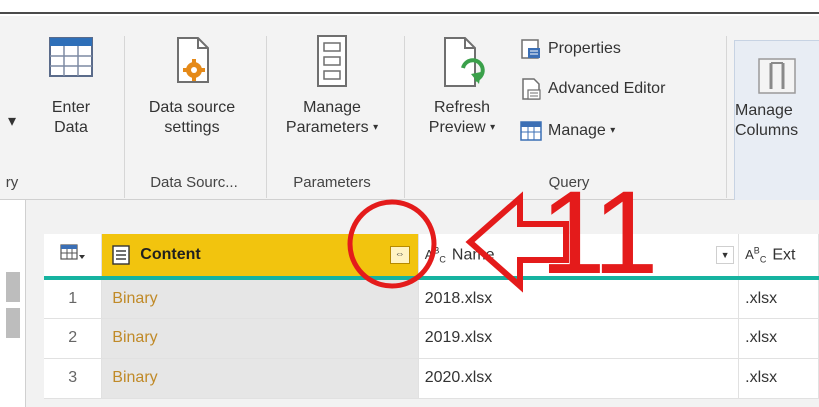 The height and width of the screenshot is (407, 819). Describe the element at coordinates (327, 128) in the screenshot. I see `manage-parameters-text: Parameters` at that location.